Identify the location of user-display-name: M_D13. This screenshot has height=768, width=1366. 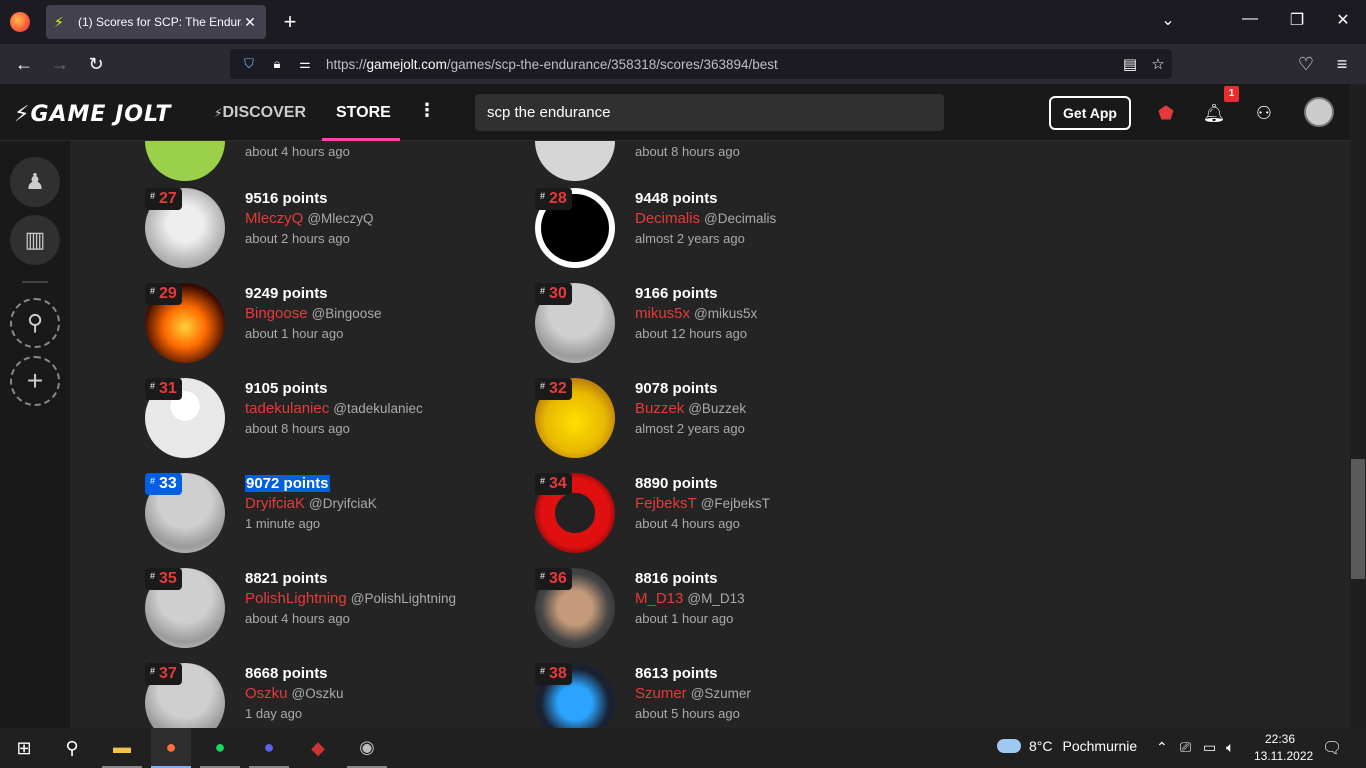
(659, 598).